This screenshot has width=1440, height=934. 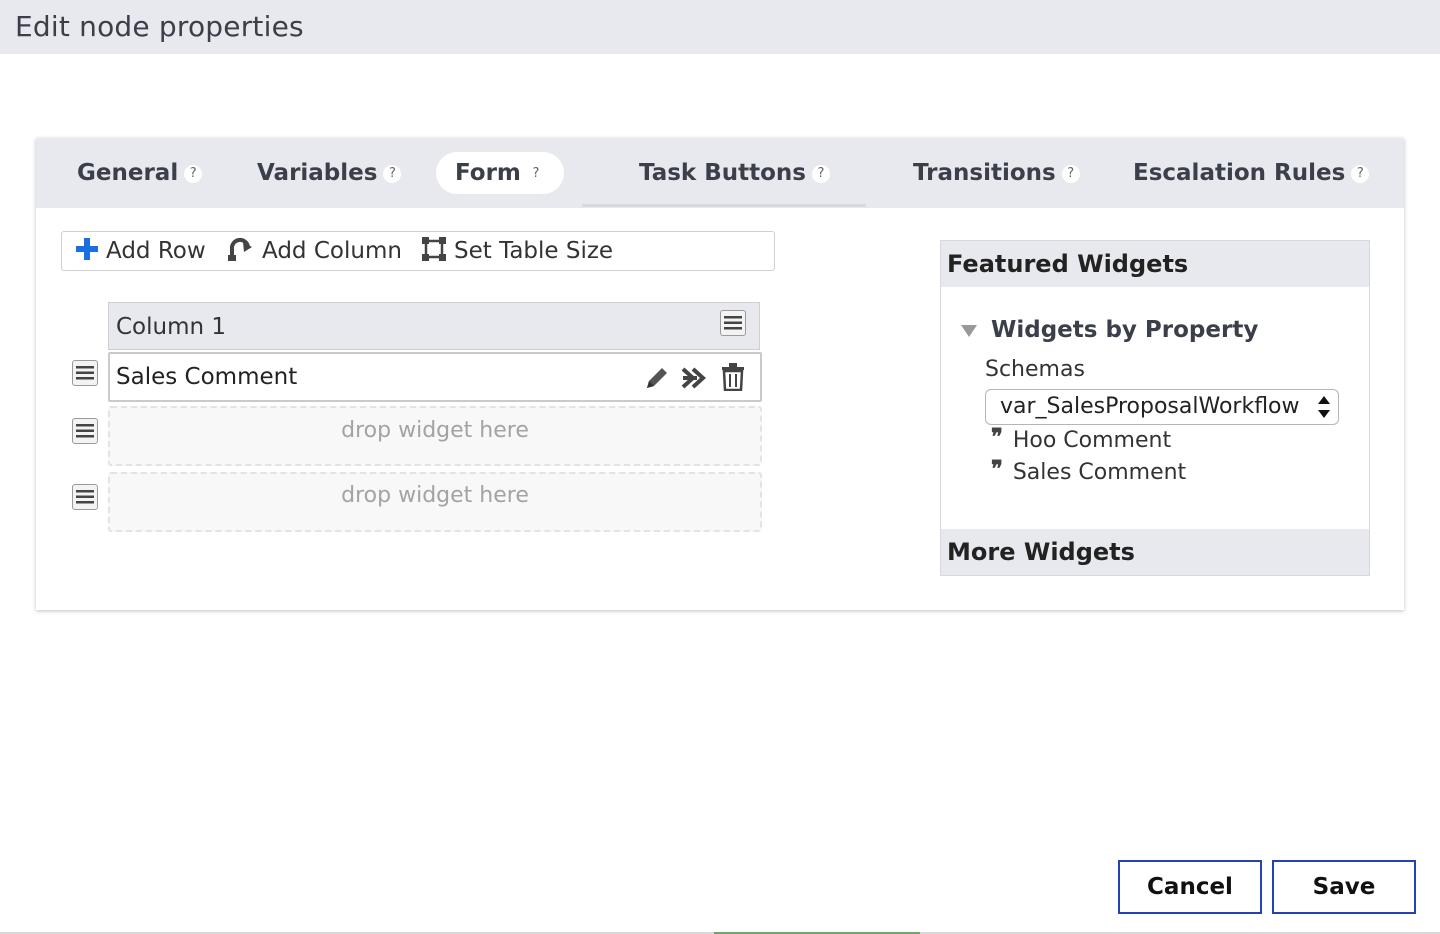 I want to click on tab-general-label: General, so click(x=128, y=173).